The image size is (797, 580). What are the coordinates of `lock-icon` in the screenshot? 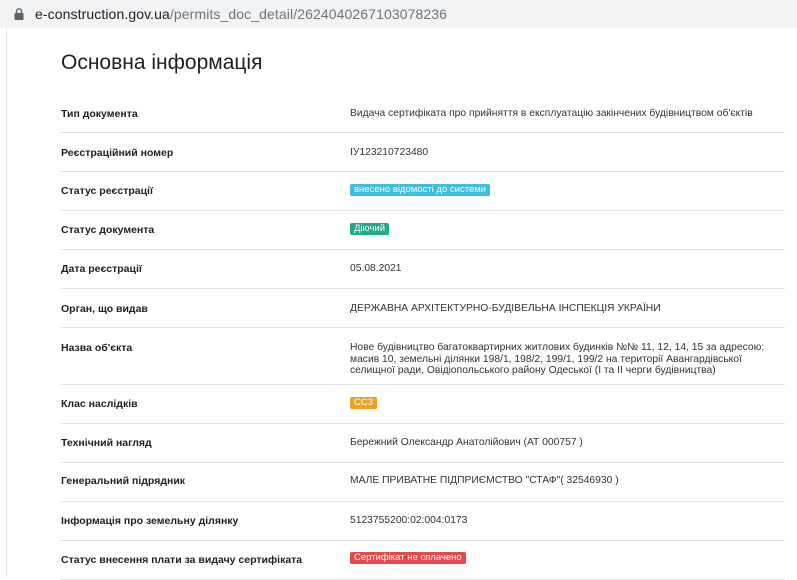 It's located at (19, 14).